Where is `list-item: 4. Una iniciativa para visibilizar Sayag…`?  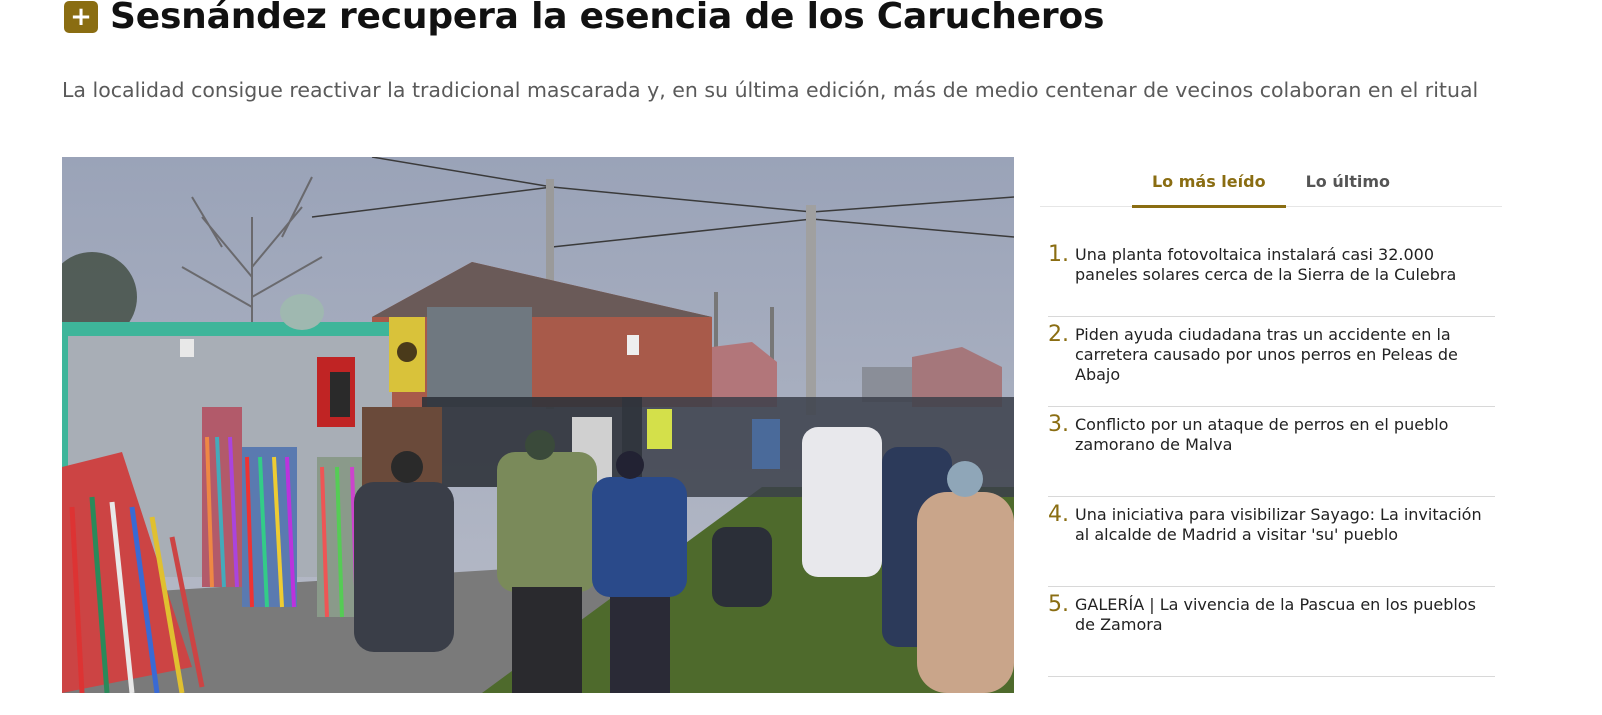
list-item: 4. Una iniciativa para visibilizar Sayag… is located at coordinates (1271, 542).